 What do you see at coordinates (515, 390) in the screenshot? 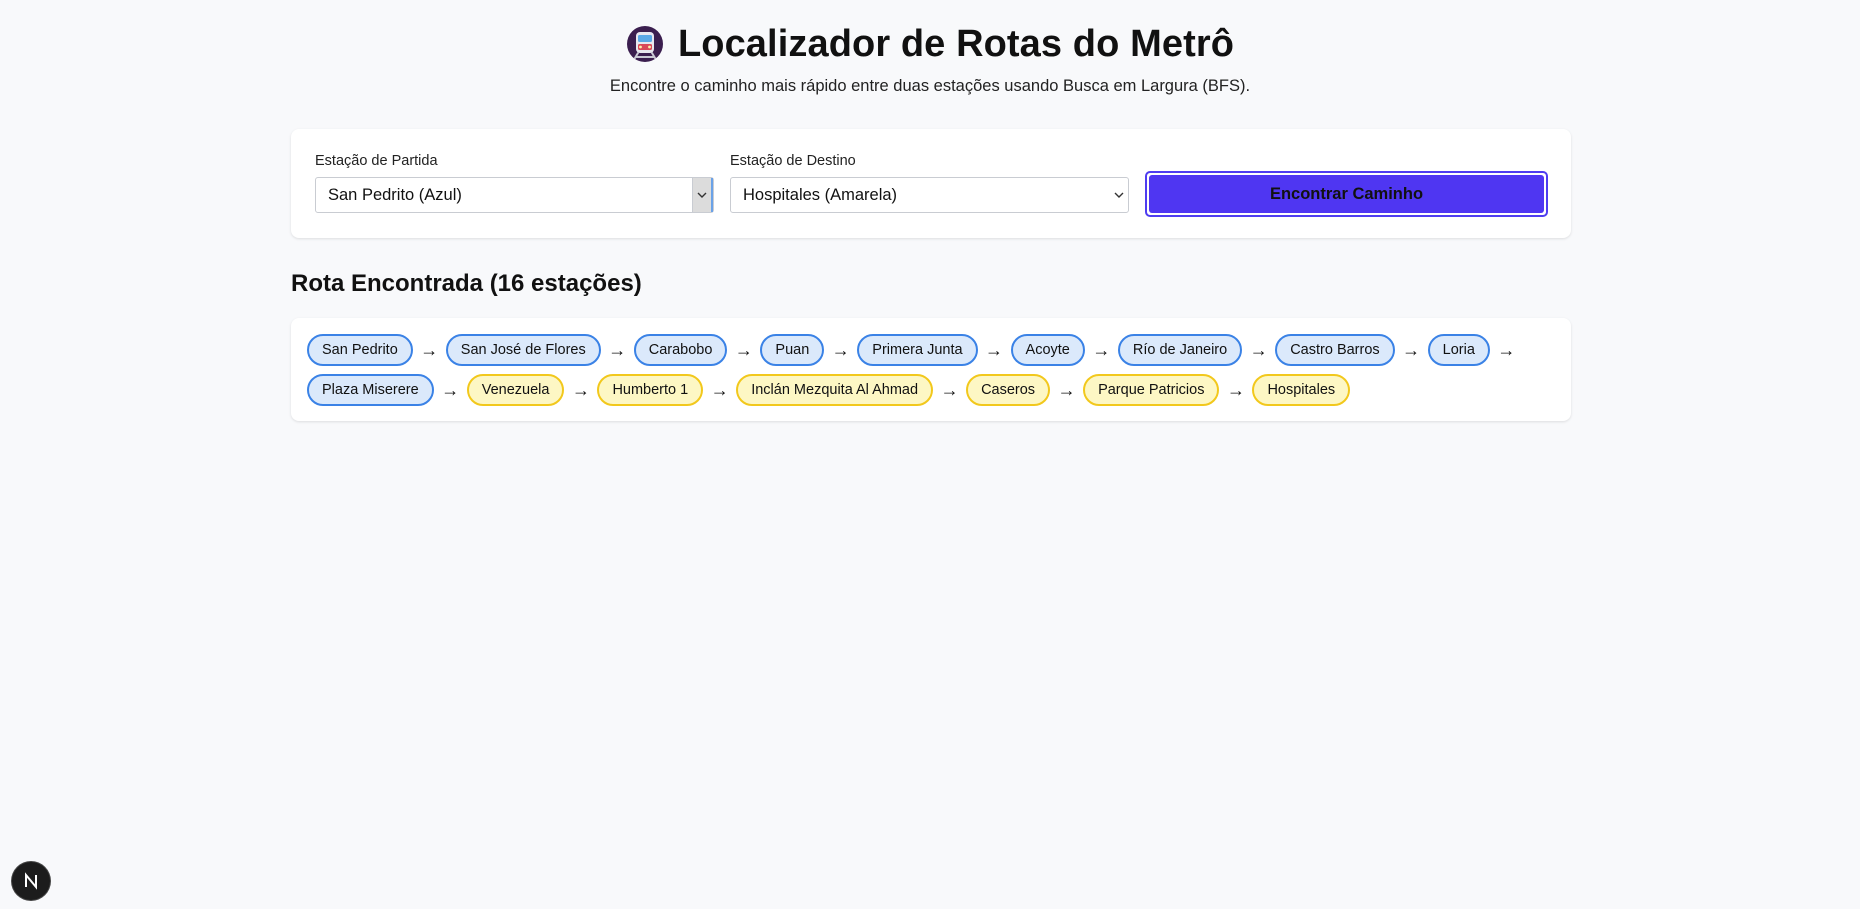
I see `route-station: Venezuela` at bounding box center [515, 390].